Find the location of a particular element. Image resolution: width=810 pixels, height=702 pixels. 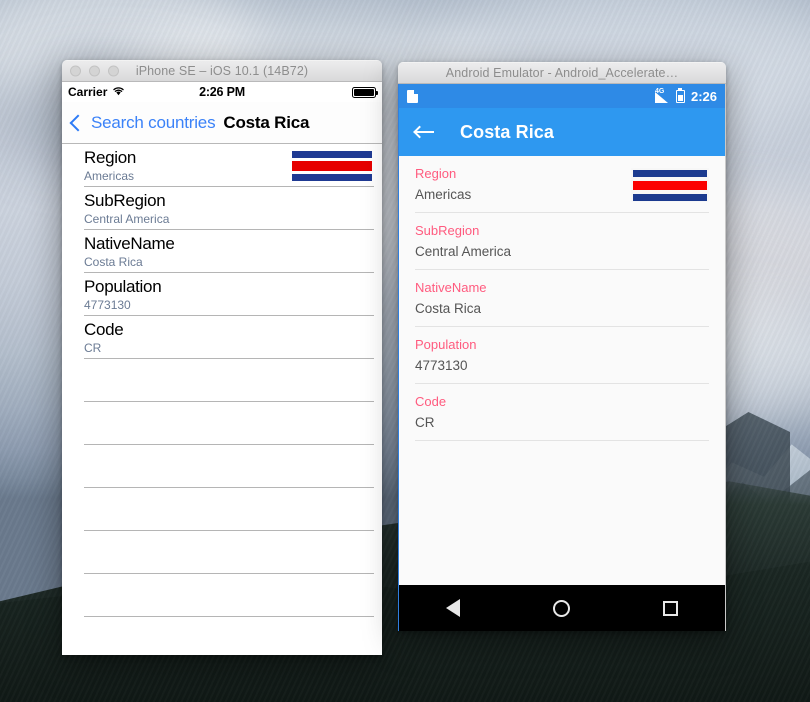

android-status-bar: 4G 2:26 is located at coordinates (562, 96).